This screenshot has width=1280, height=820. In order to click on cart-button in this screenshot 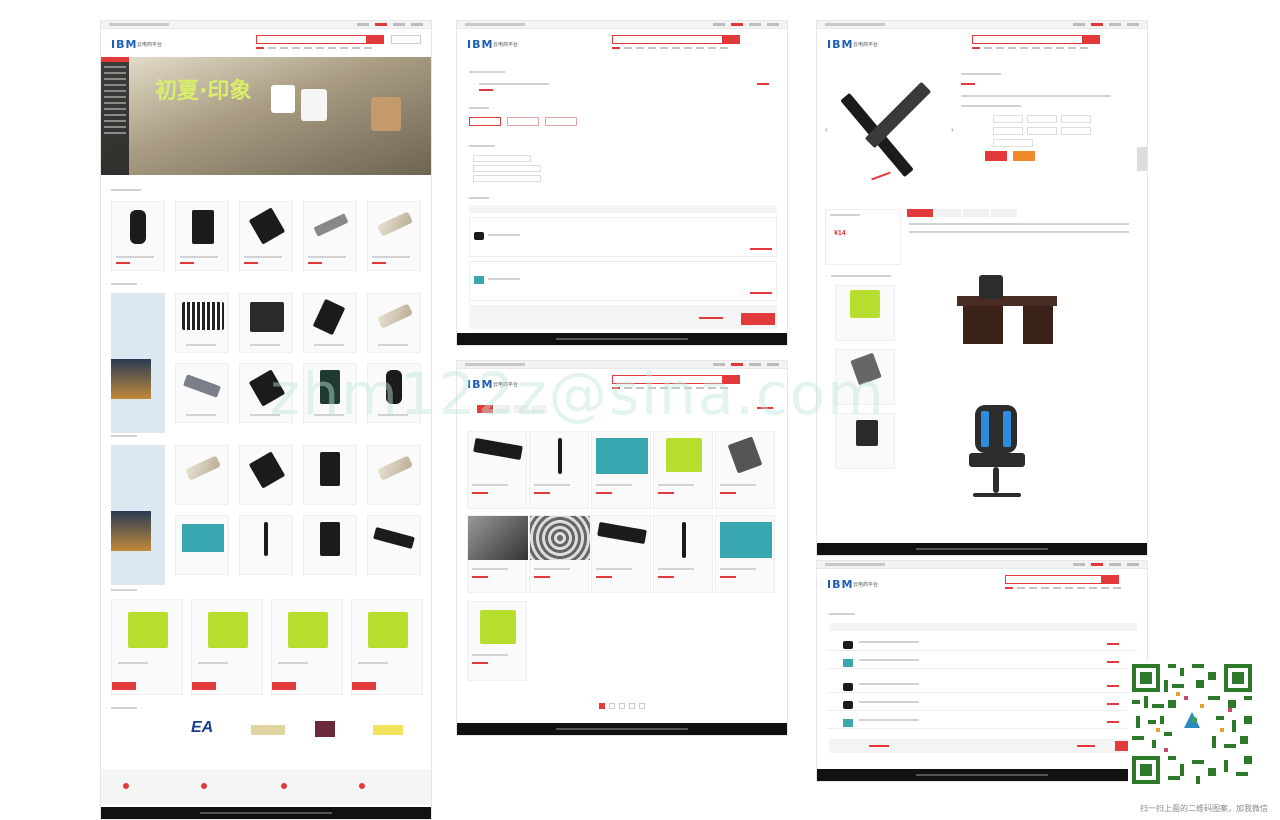, I will do `click(406, 39)`.